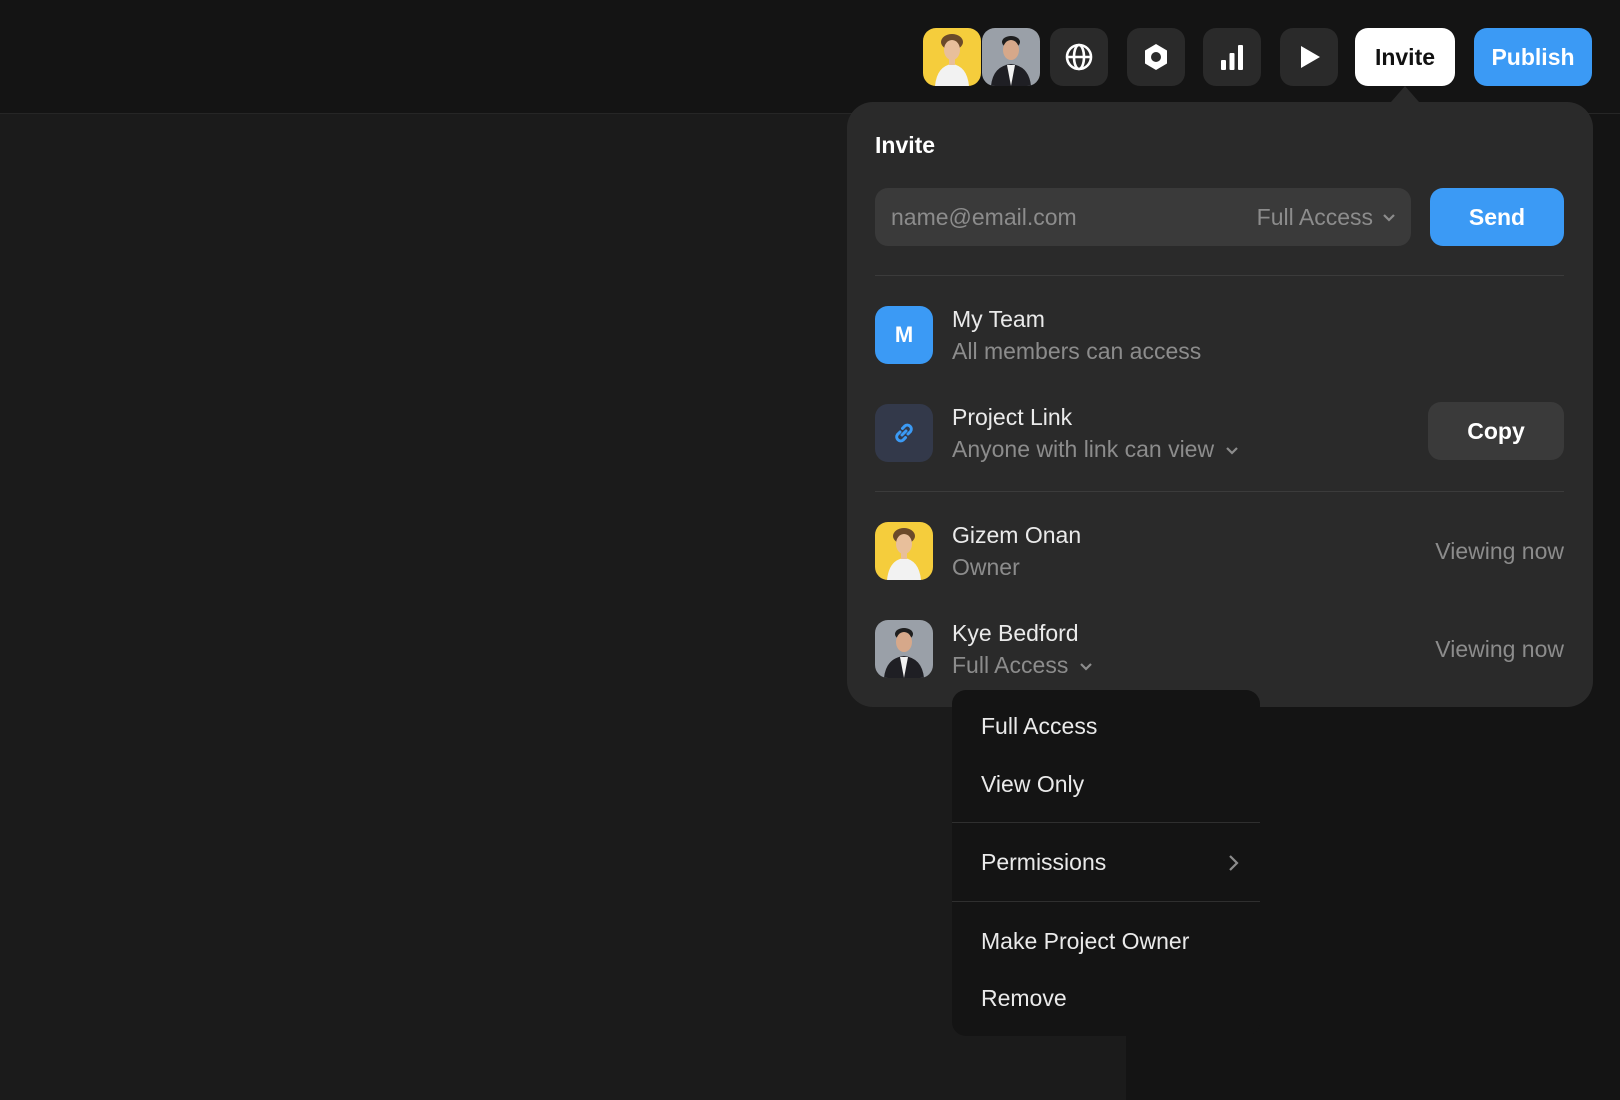 The width and height of the screenshot is (1620, 1100). I want to click on invite-button: Invite, so click(1405, 57).